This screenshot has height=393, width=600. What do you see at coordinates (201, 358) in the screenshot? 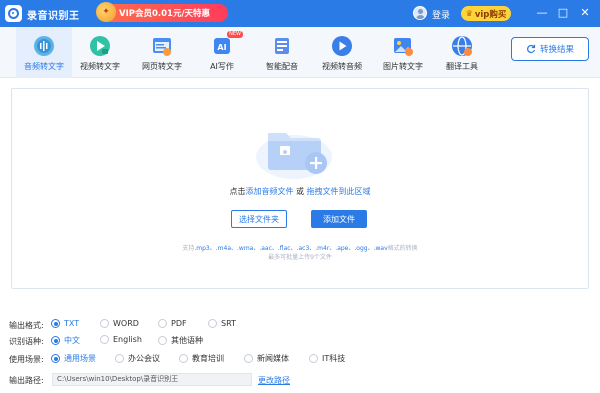
I see `scene-option-education: 教育培训` at bounding box center [201, 358].